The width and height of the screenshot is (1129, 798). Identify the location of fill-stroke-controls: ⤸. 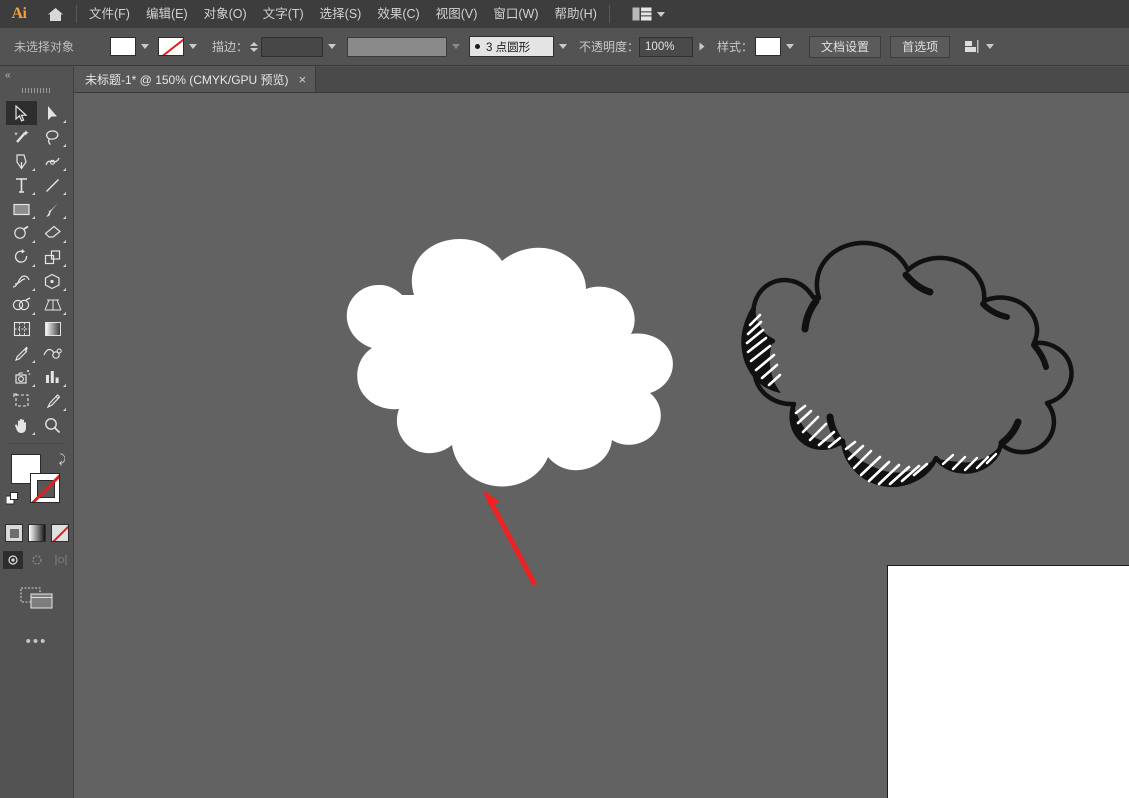
(37, 486).